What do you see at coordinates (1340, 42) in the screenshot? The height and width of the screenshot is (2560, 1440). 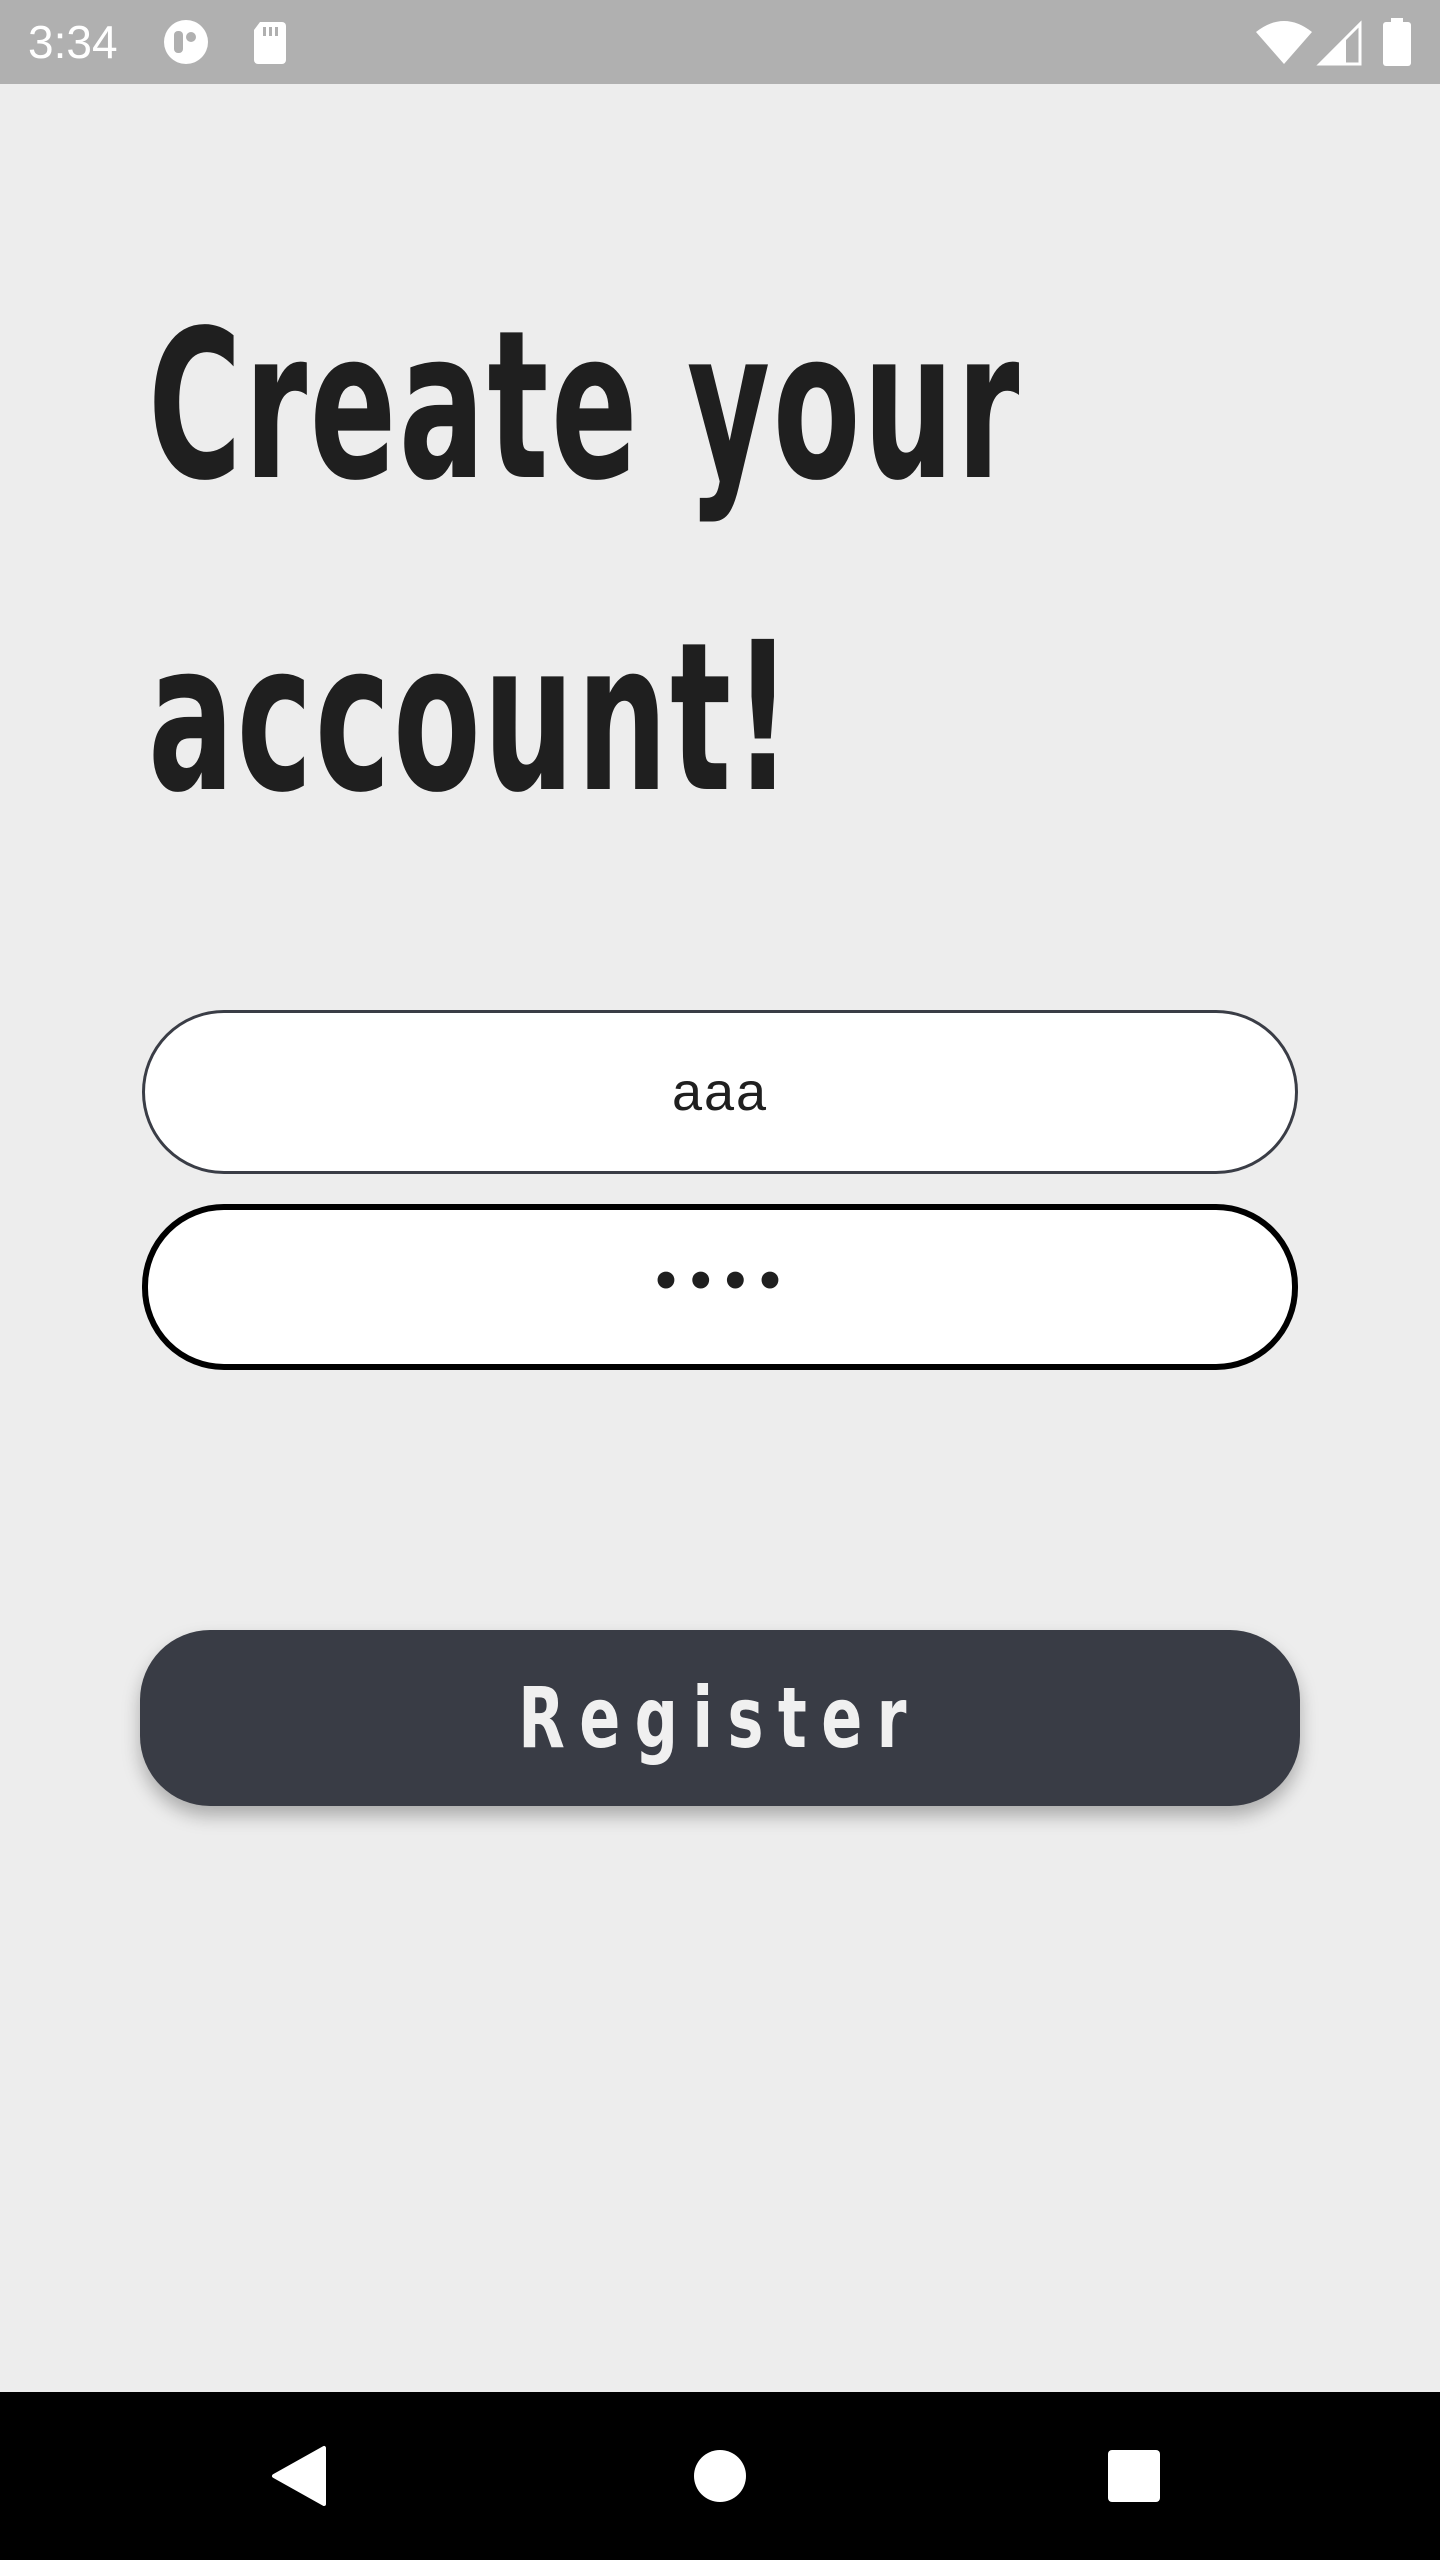 I see `signal-icon` at bounding box center [1340, 42].